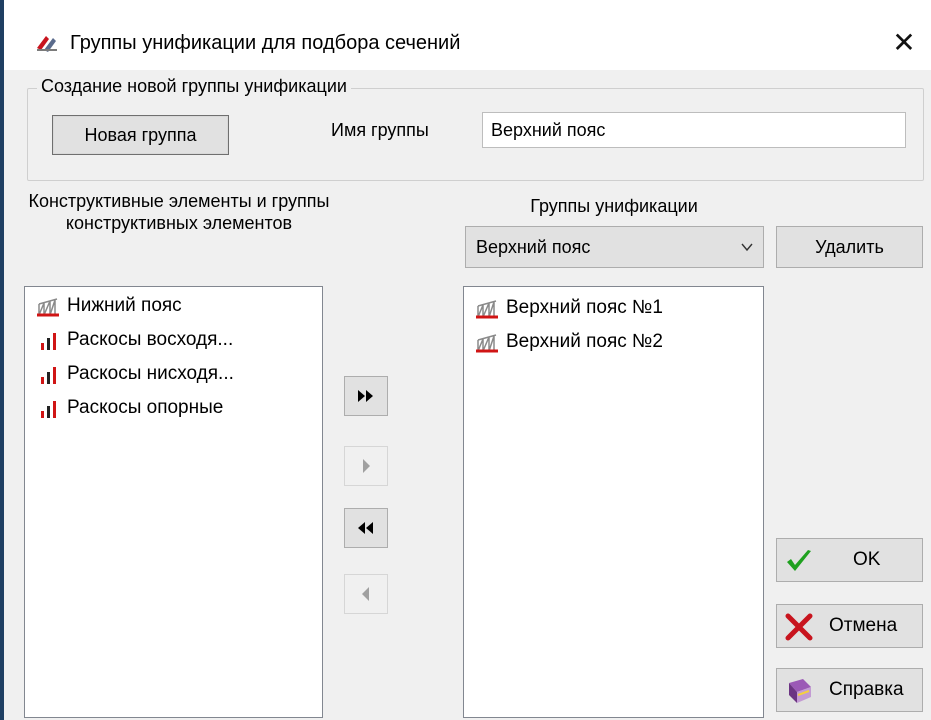 This screenshot has height=720, width=931. What do you see at coordinates (173, 306) in the screenshot?
I see `list-item: Нижний пояс` at bounding box center [173, 306].